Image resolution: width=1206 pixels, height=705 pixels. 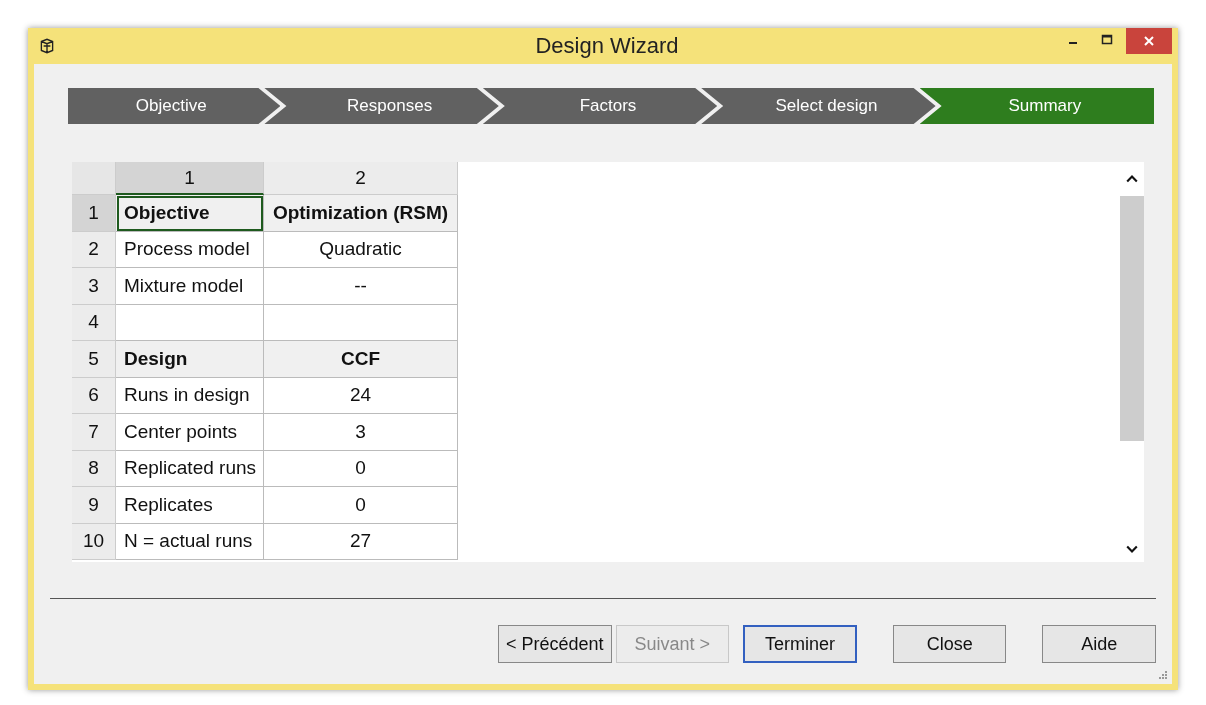 What do you see at coordinates (1107, 40) in the screenshot?
I see `maximize-icon` at bounding box center [1107, 40].